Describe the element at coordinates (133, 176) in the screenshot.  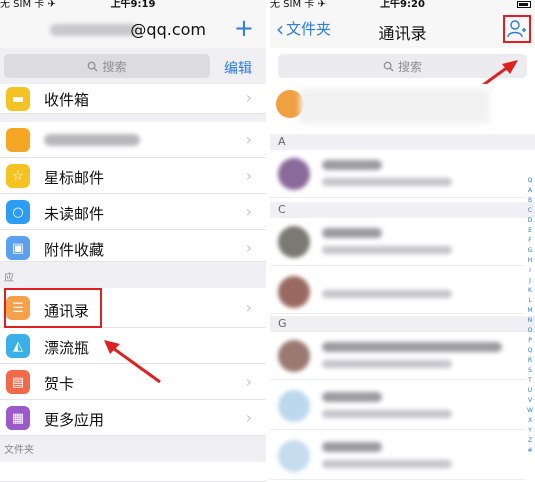
I see `menu-item-starred: ☆ 星标邮件 ›` at that location.